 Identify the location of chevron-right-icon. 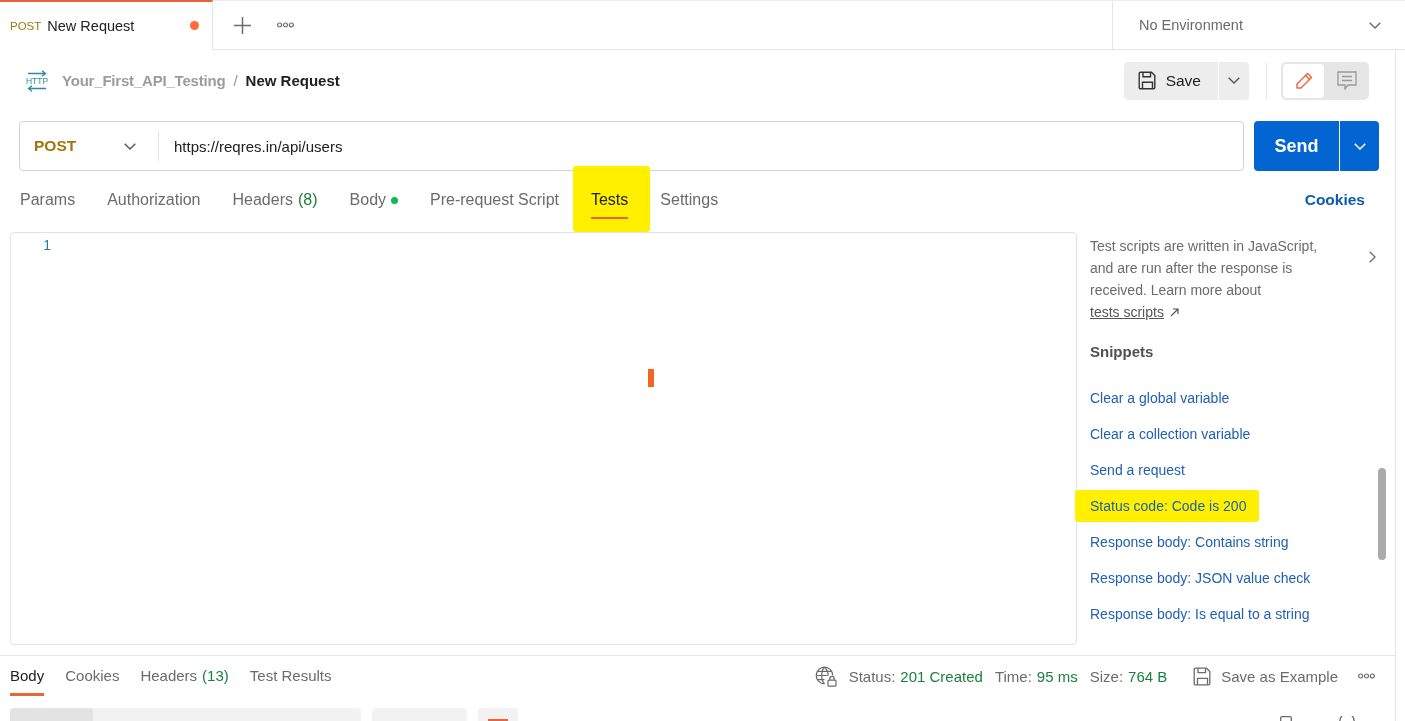
(1372, 257).